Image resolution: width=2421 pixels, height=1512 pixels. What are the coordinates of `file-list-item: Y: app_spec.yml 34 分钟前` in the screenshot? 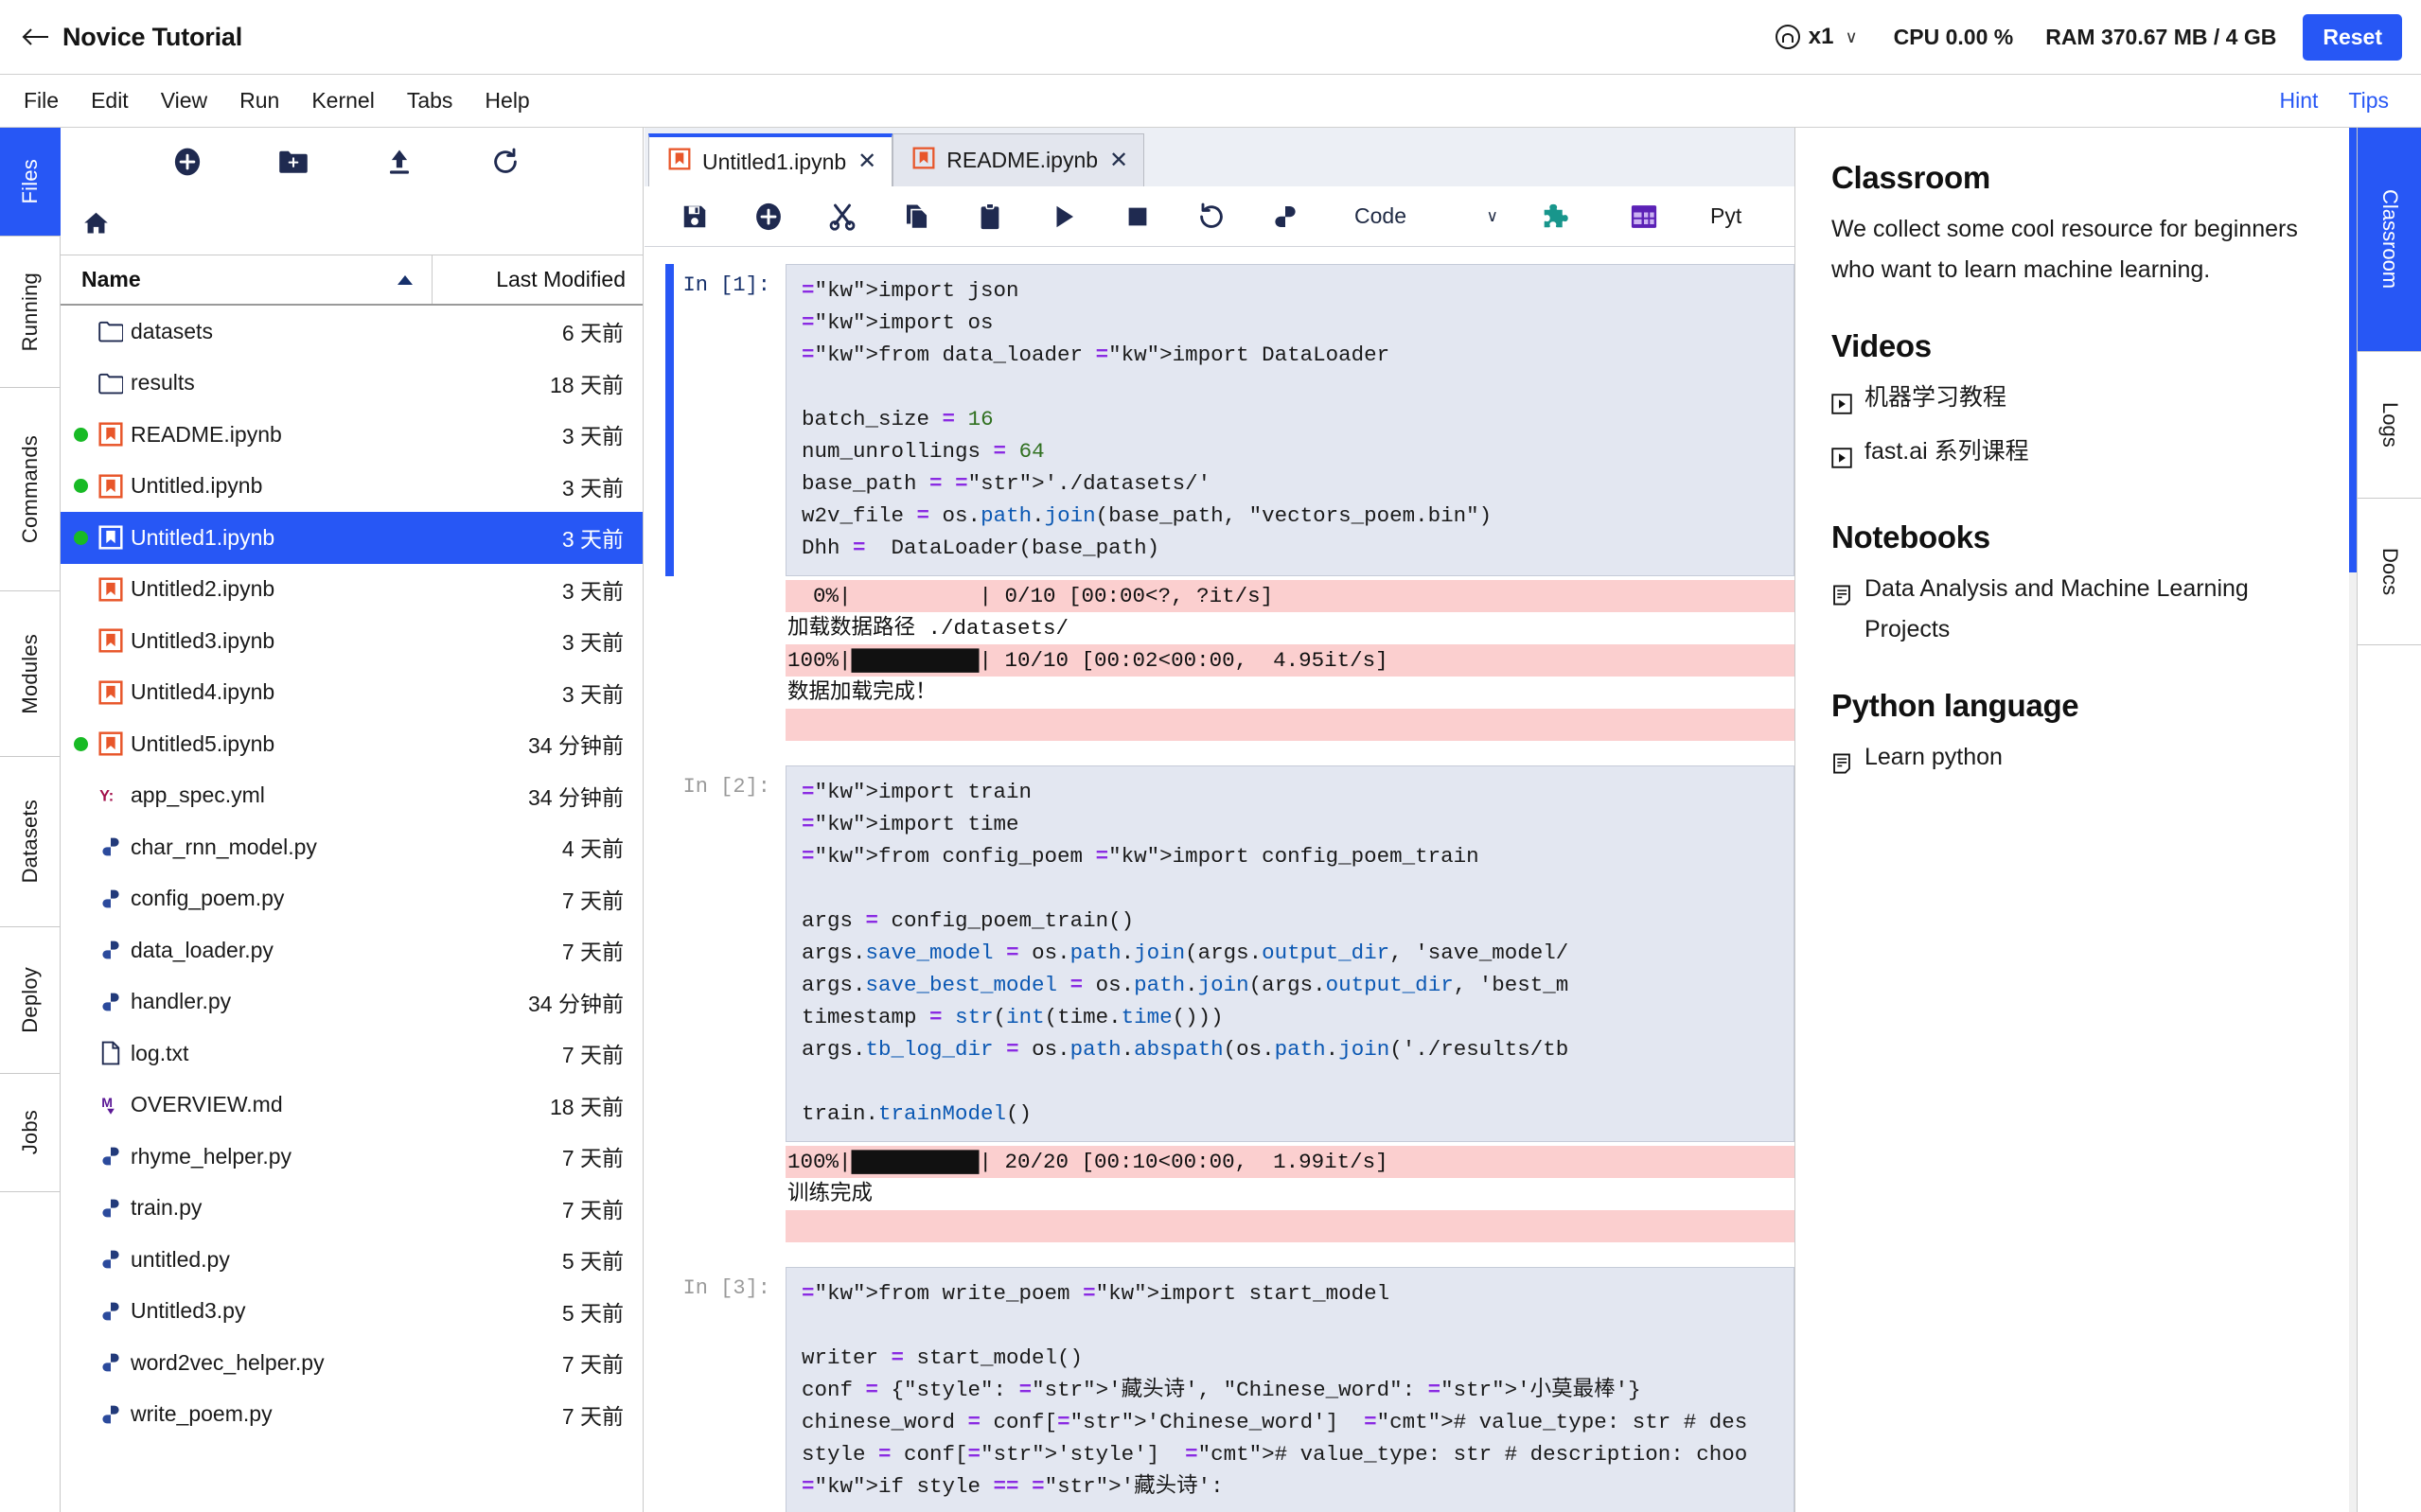 It's located at (352, 796).